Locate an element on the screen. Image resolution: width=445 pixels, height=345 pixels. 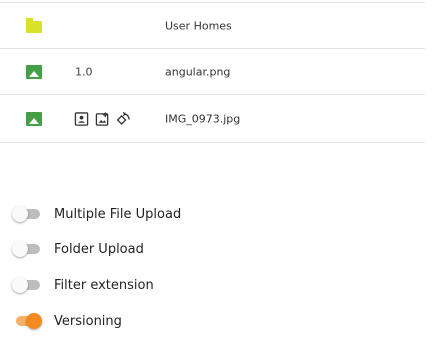
toggle-multiple-file-upload: Multiple File Upload is located at coordinates (112, 214).